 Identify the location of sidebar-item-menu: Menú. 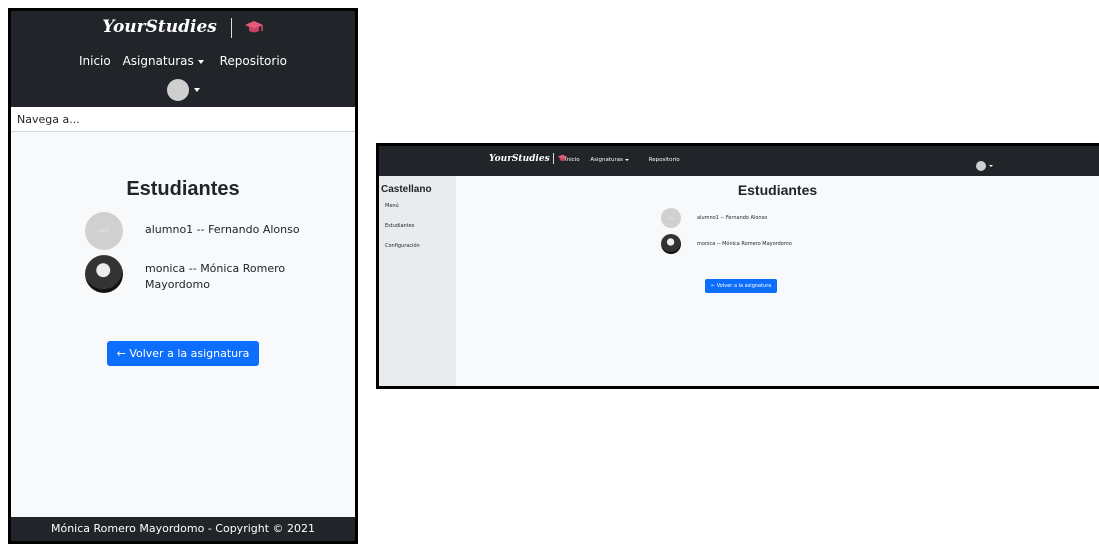
(417, 209).